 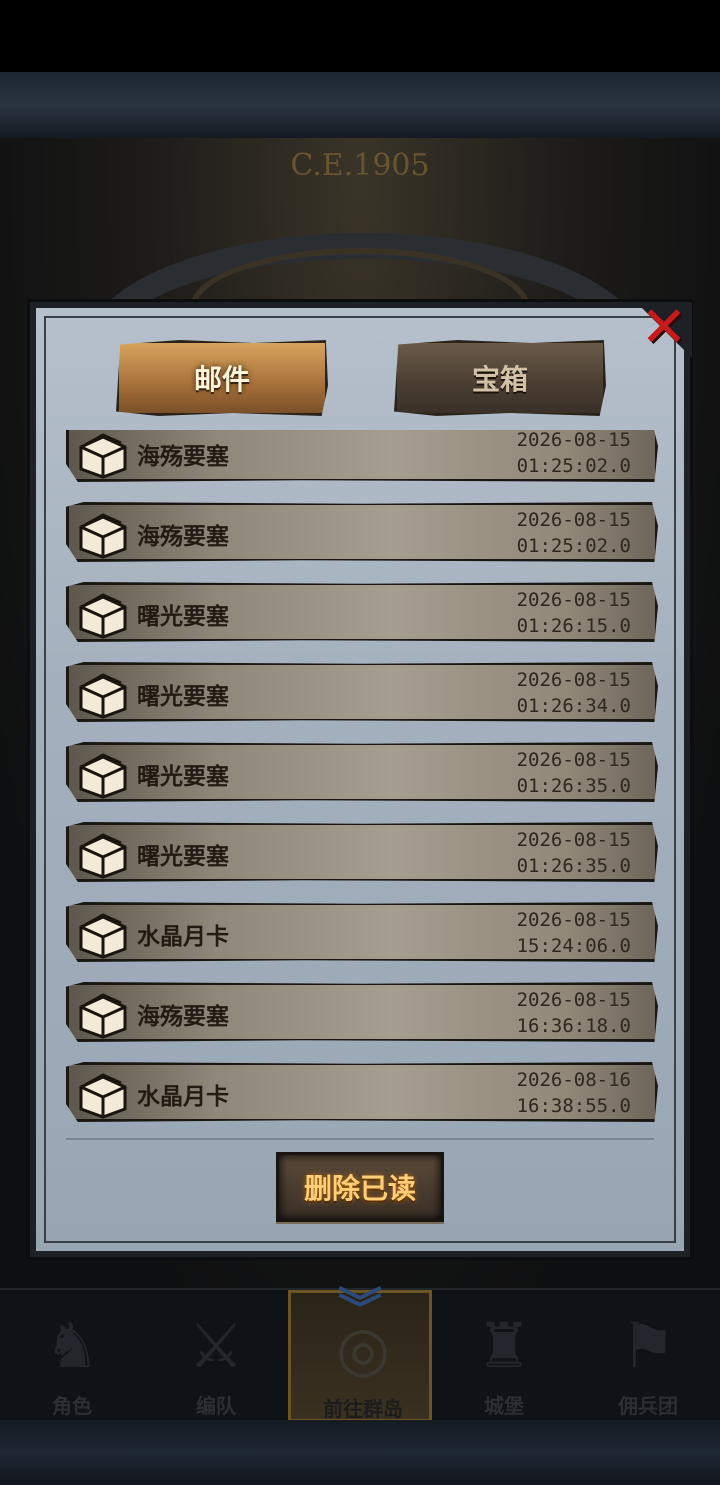 What do you see at coordinates (504, 1406) in the screenshot?
I see `nav-label: 城堡` at bounding box center [504, 1406].